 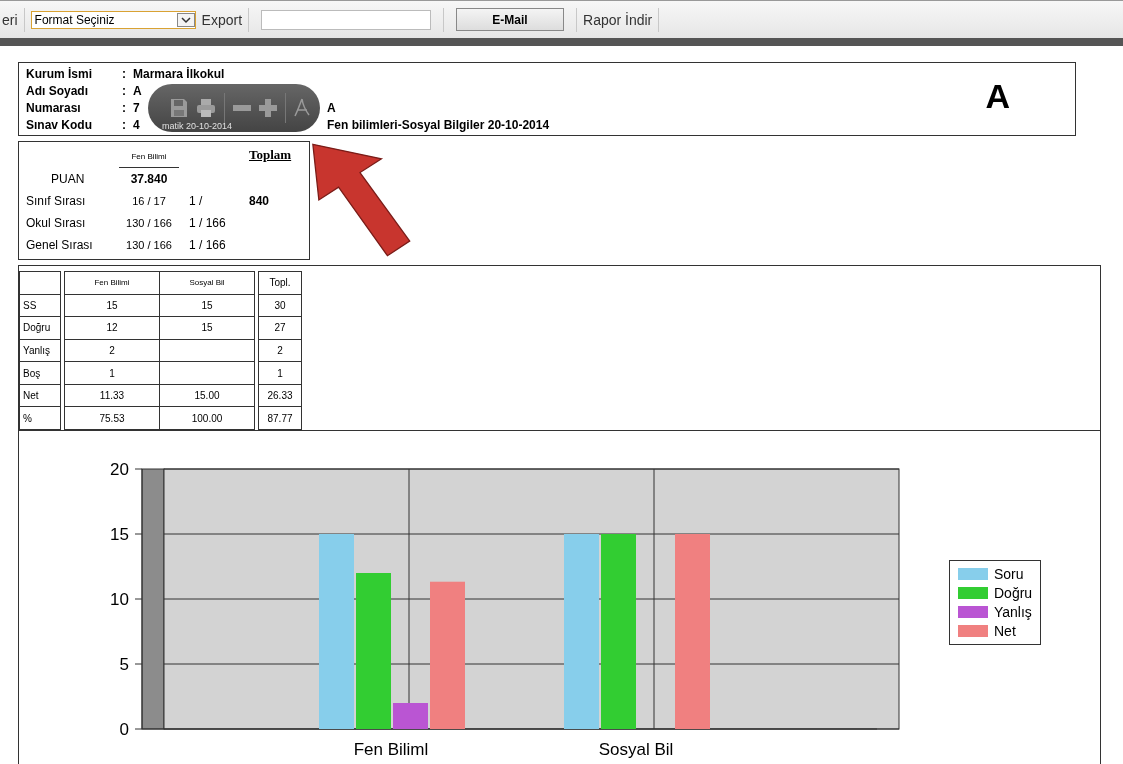 What do you see at coordinates (40, 350) in the screenshot?
I see `row-label: Yanlış` at bounding box center [40, 350].